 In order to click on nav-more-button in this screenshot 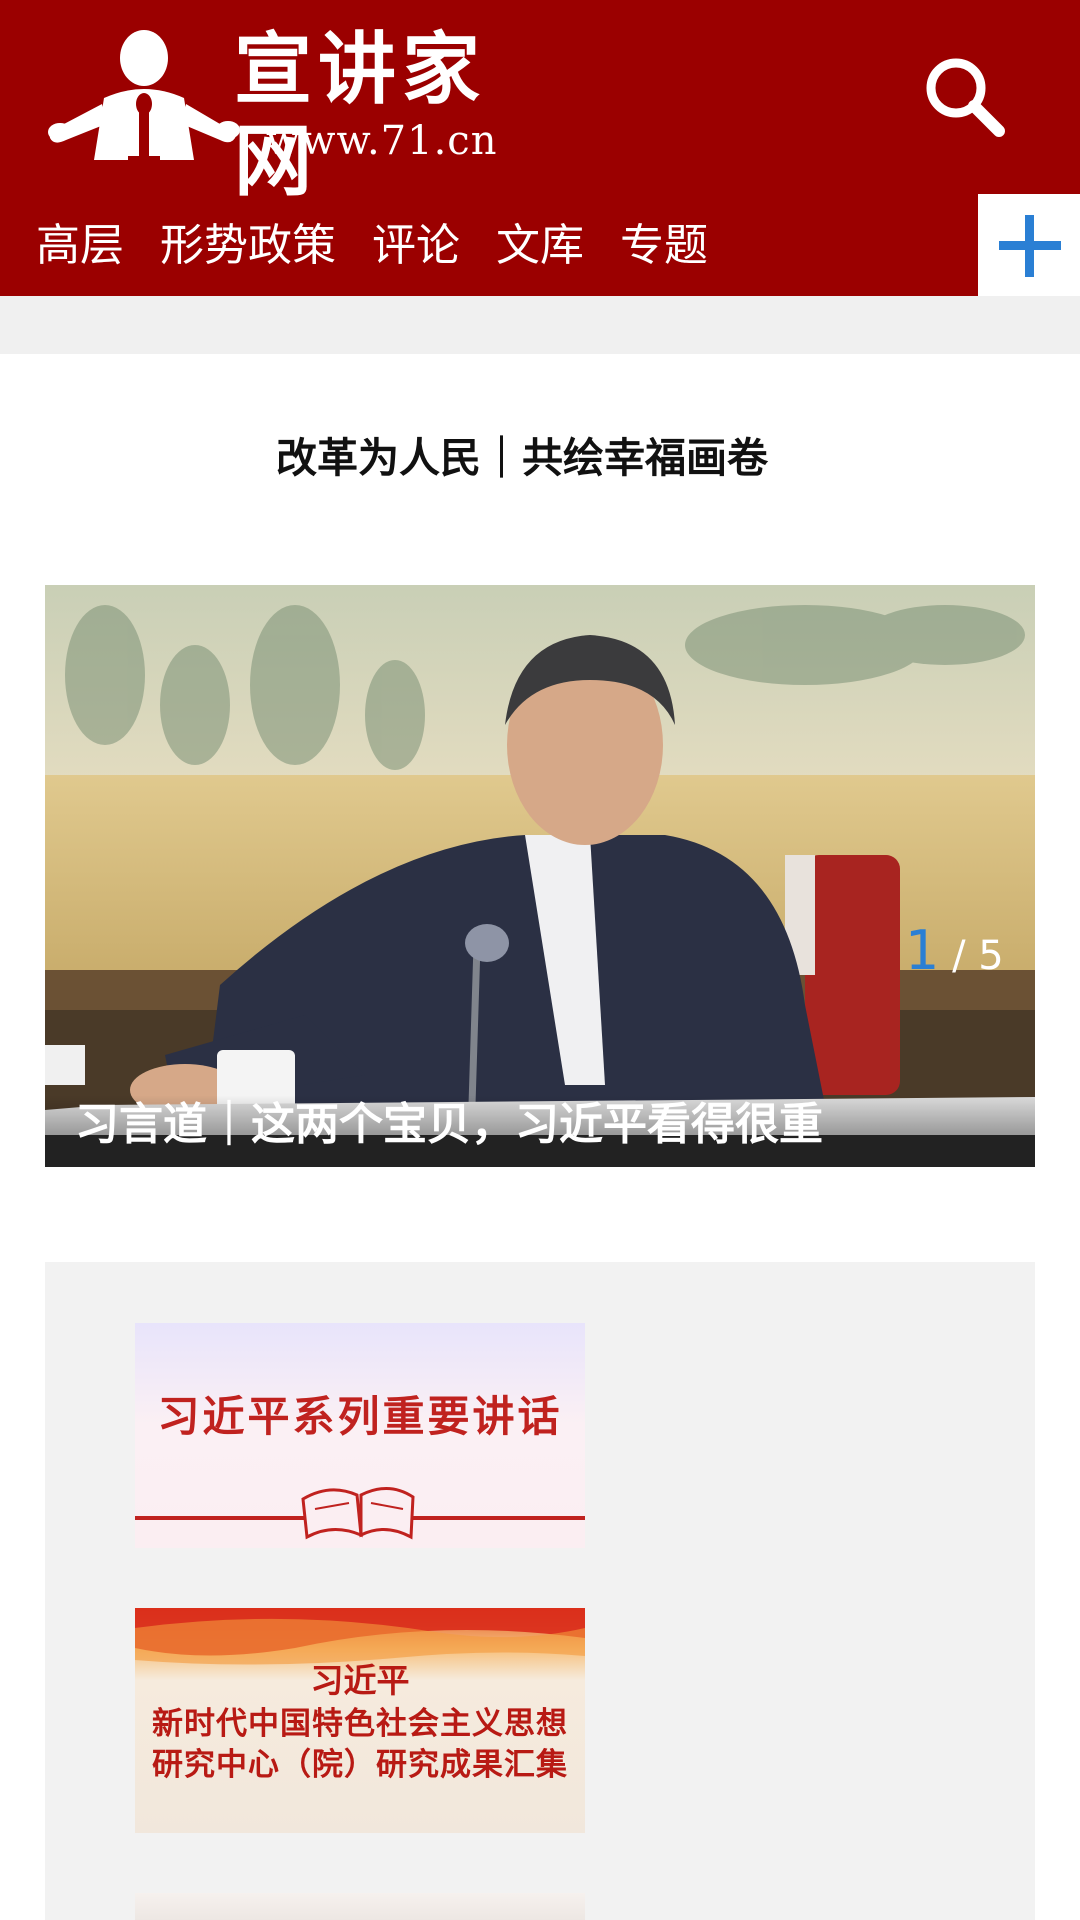, I will do `click(1029, 245)`.